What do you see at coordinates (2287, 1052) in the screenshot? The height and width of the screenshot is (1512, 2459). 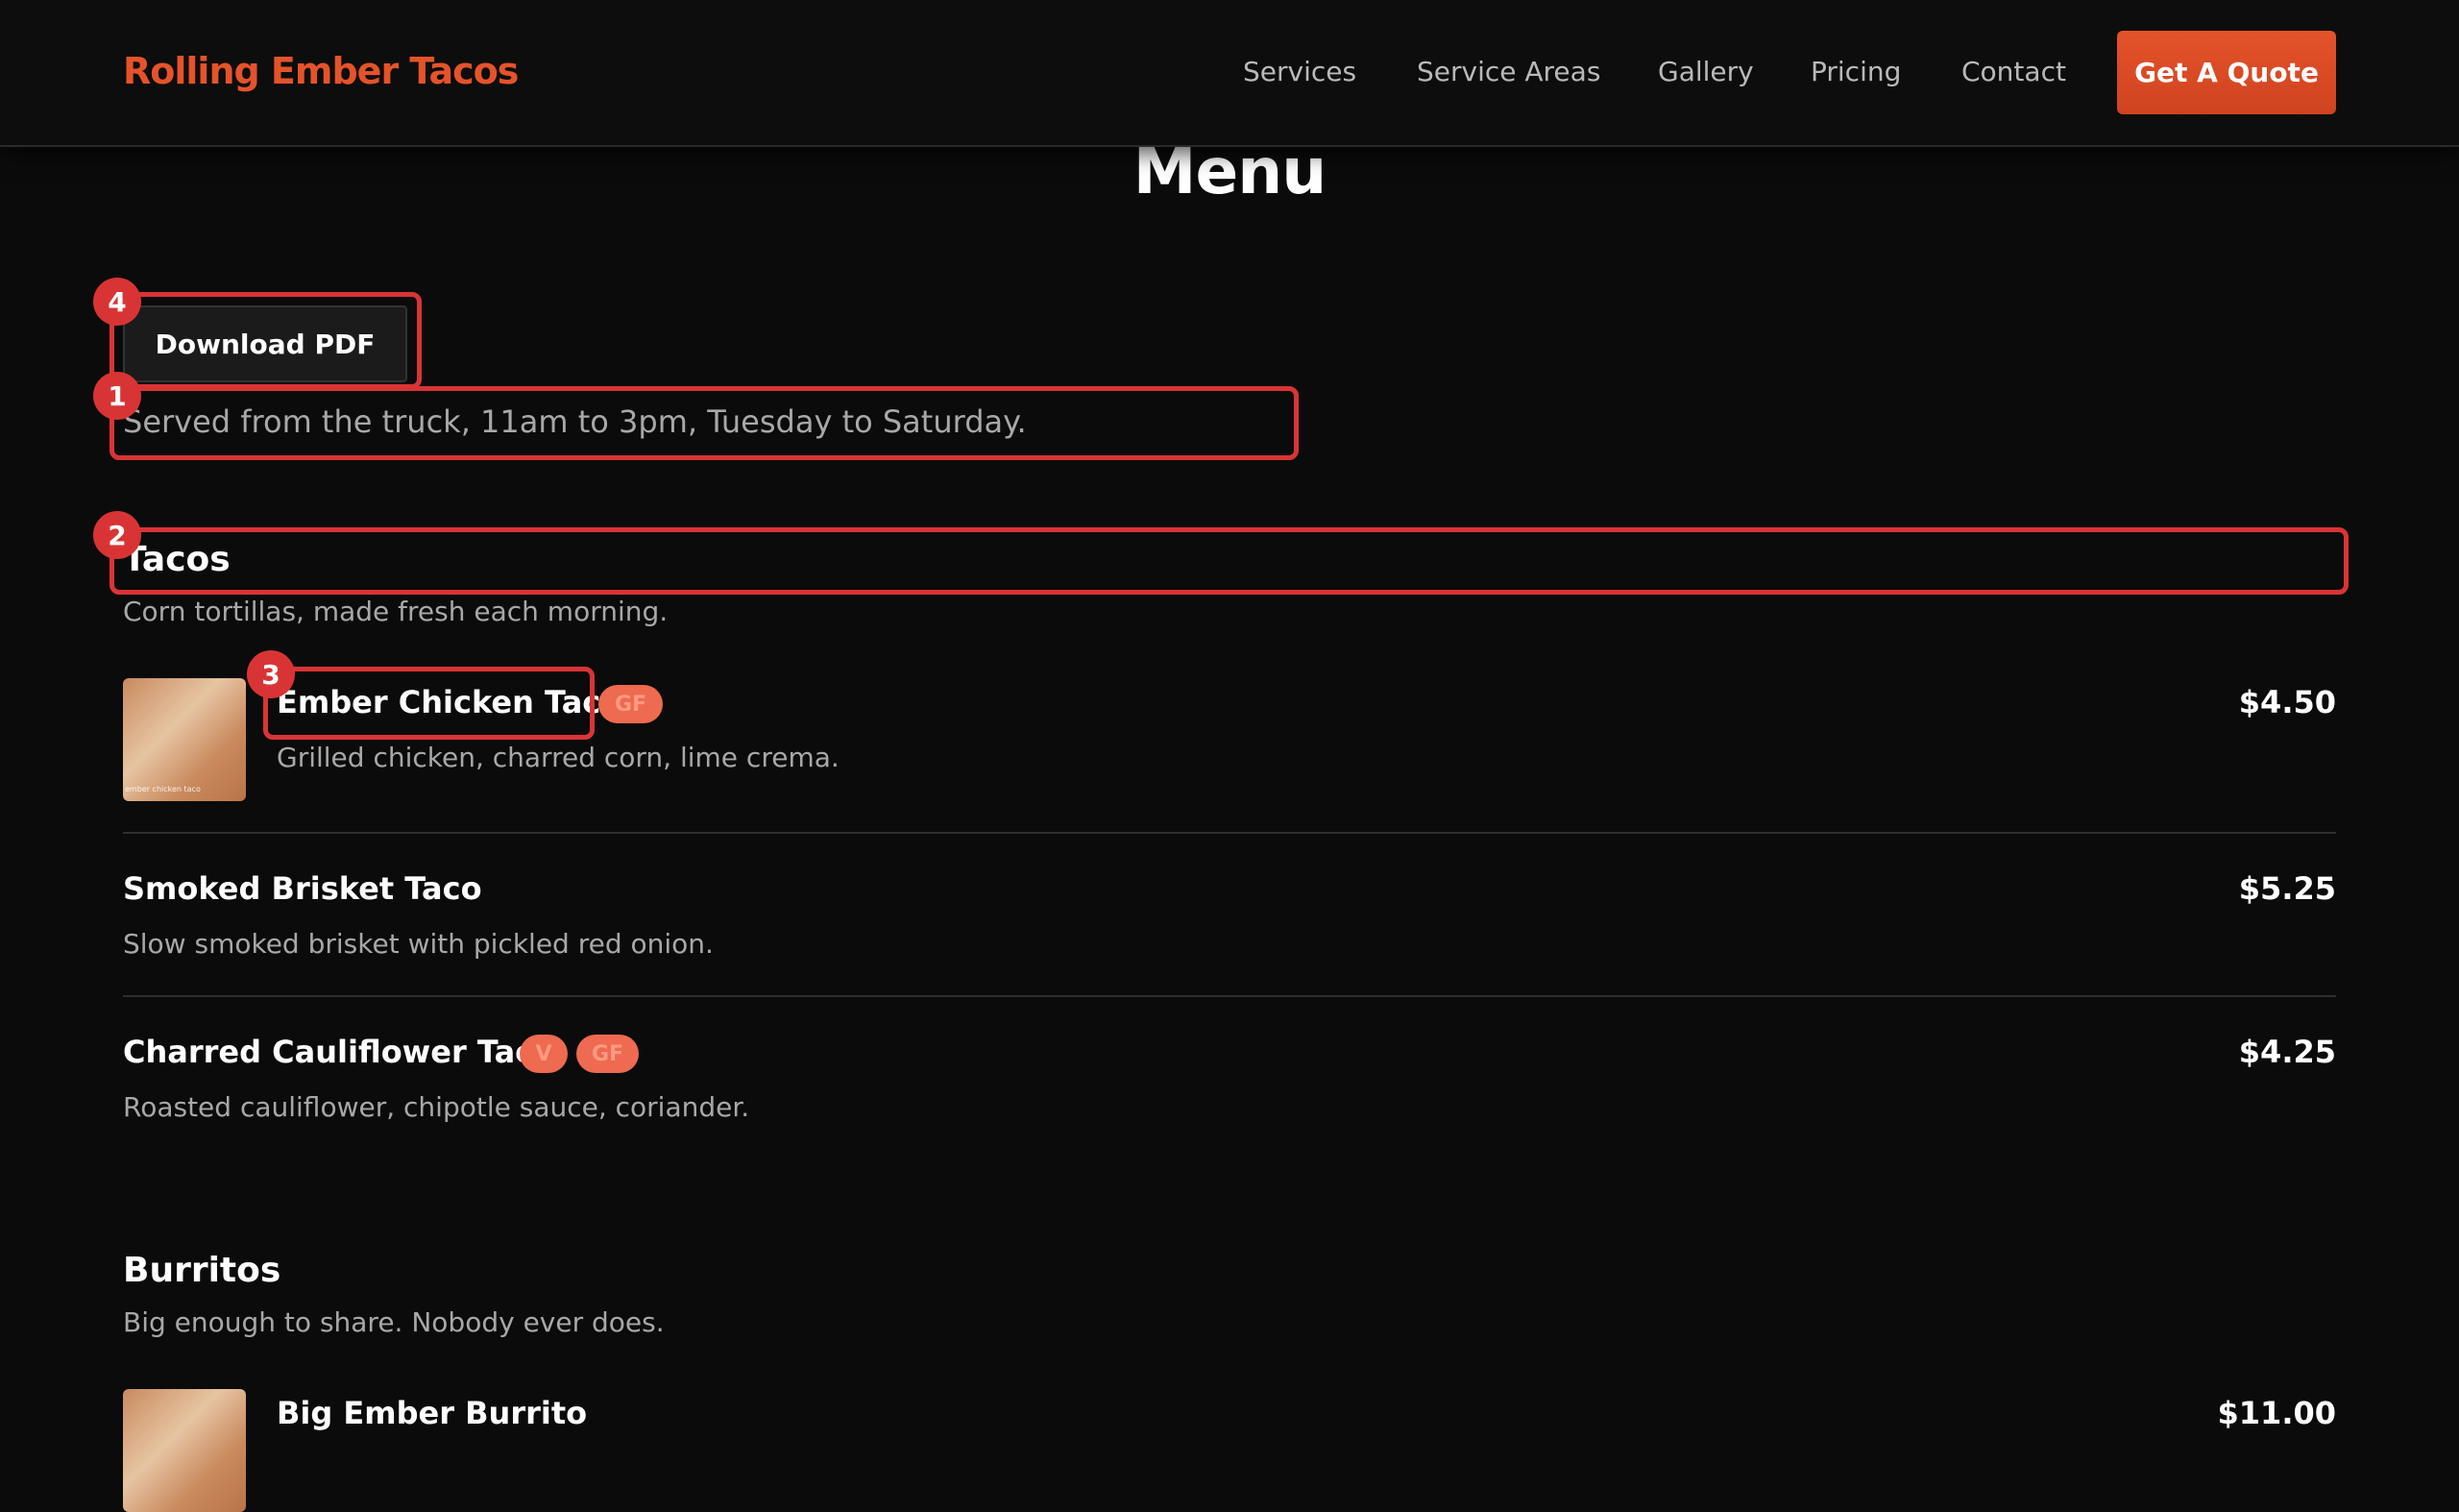 I see `item-price: $4.25` at bounding box center [2287, 1052].